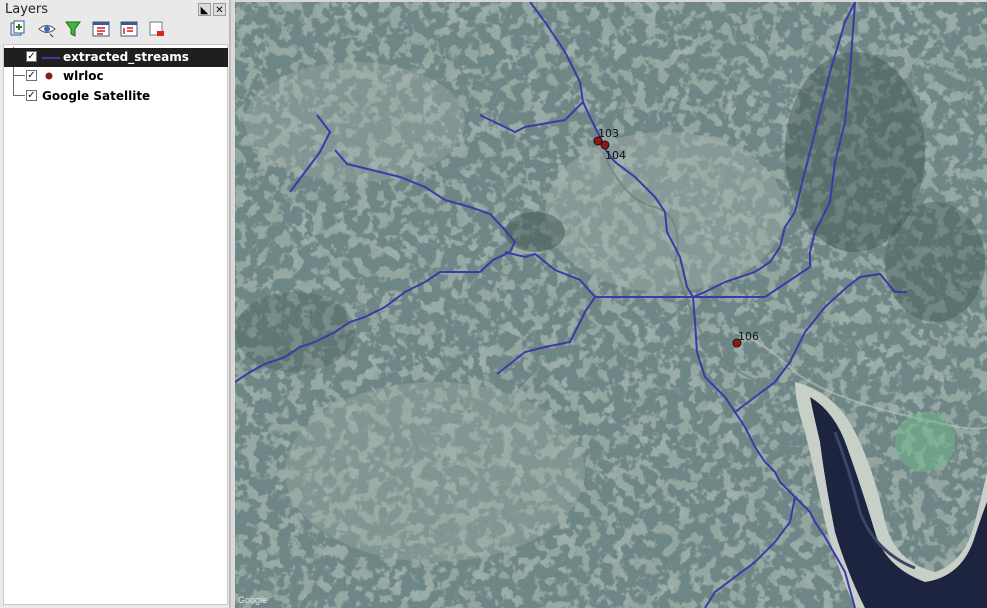 The width and height of the screenshot is (987, 608). Describe the element at coordinates (51, 58) in the screenshot. I see `line-symbol-icon` at that location.